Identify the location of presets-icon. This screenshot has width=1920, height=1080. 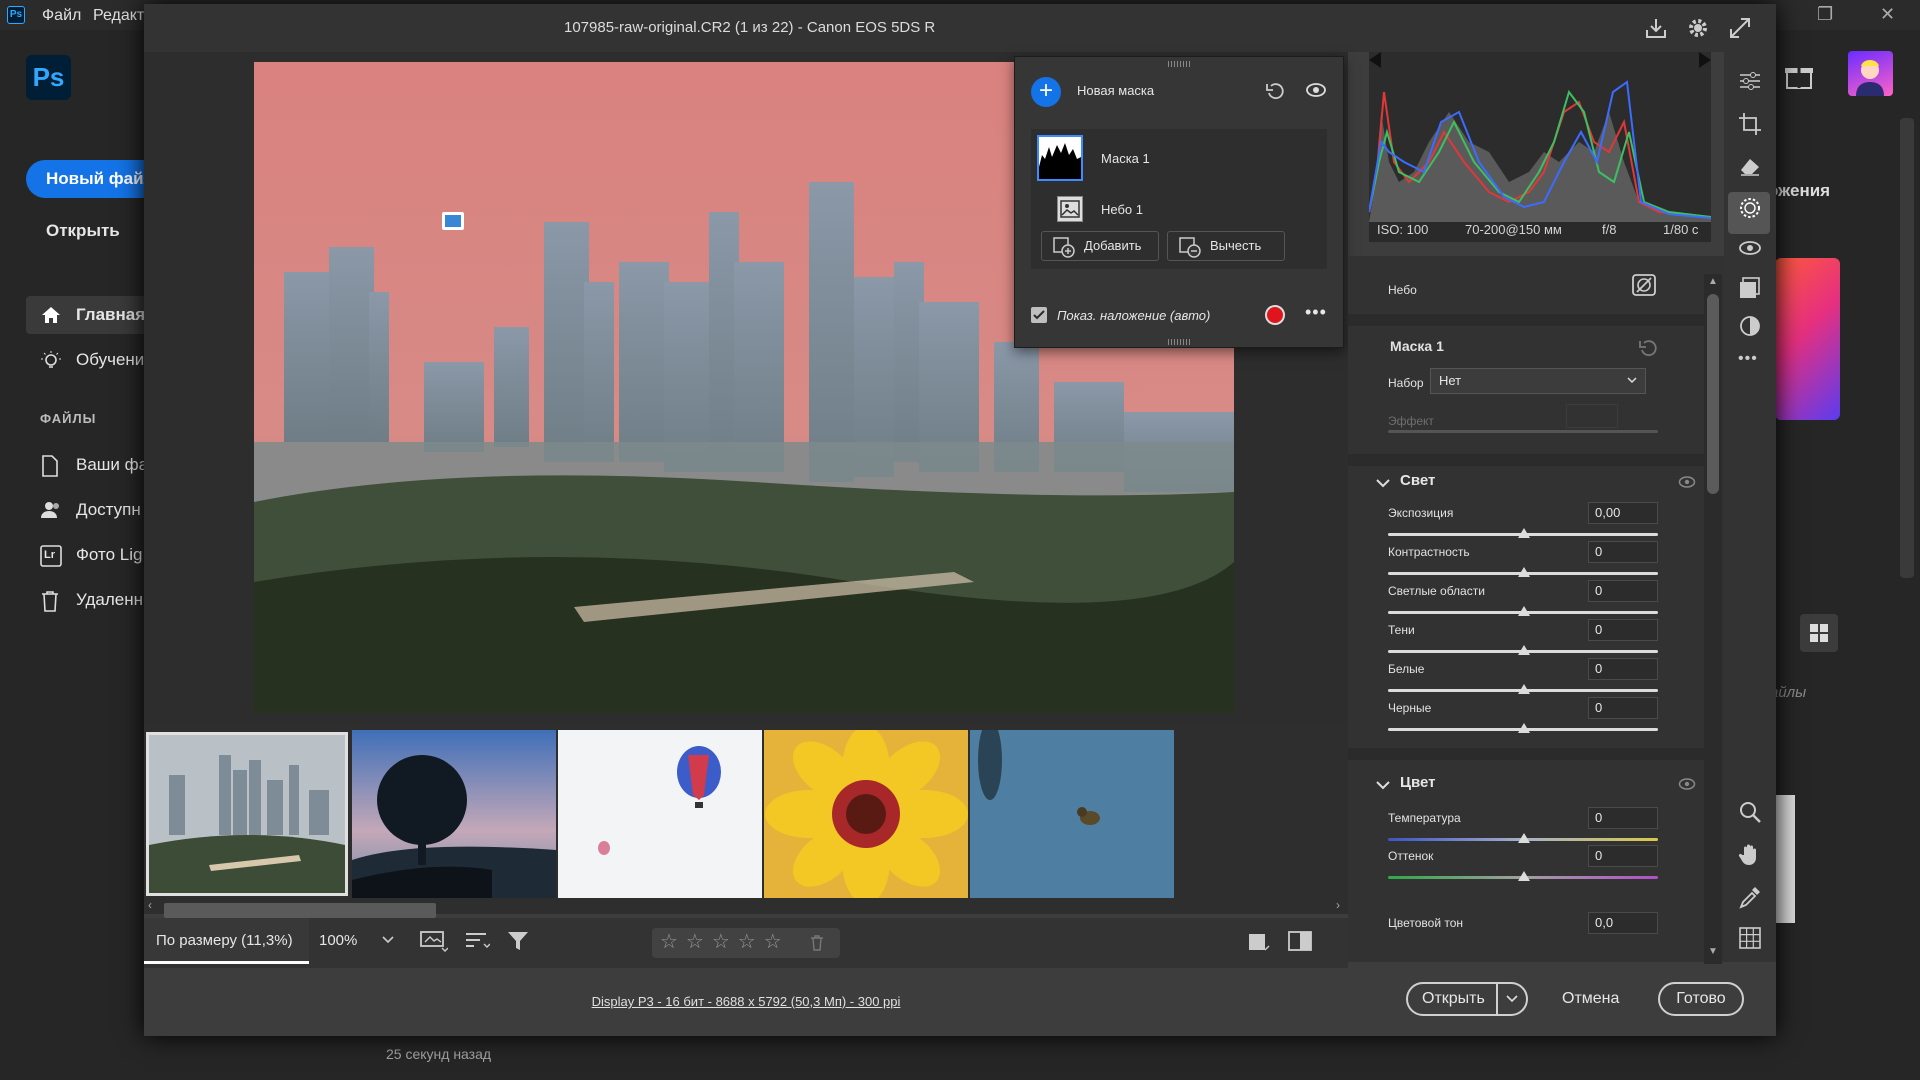
(1750, 288).